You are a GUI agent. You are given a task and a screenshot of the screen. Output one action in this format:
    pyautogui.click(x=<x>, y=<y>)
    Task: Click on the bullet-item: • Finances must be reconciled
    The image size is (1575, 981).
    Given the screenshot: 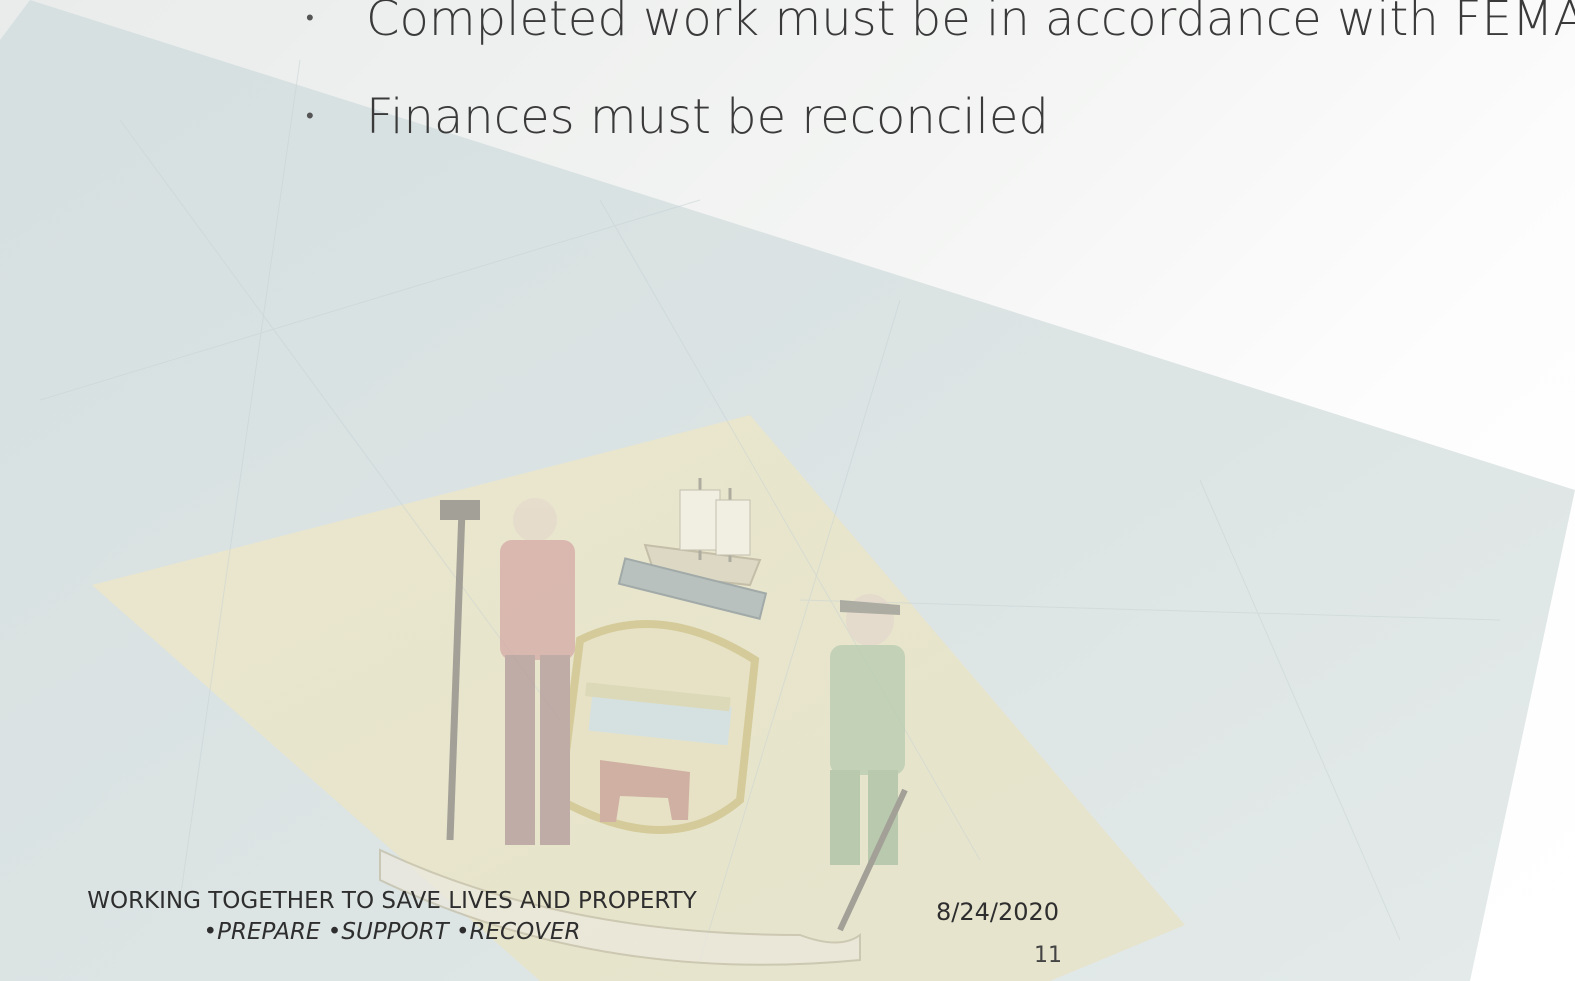 What is the action you would take?
    pyautogui.click(x=937, y=117)
    